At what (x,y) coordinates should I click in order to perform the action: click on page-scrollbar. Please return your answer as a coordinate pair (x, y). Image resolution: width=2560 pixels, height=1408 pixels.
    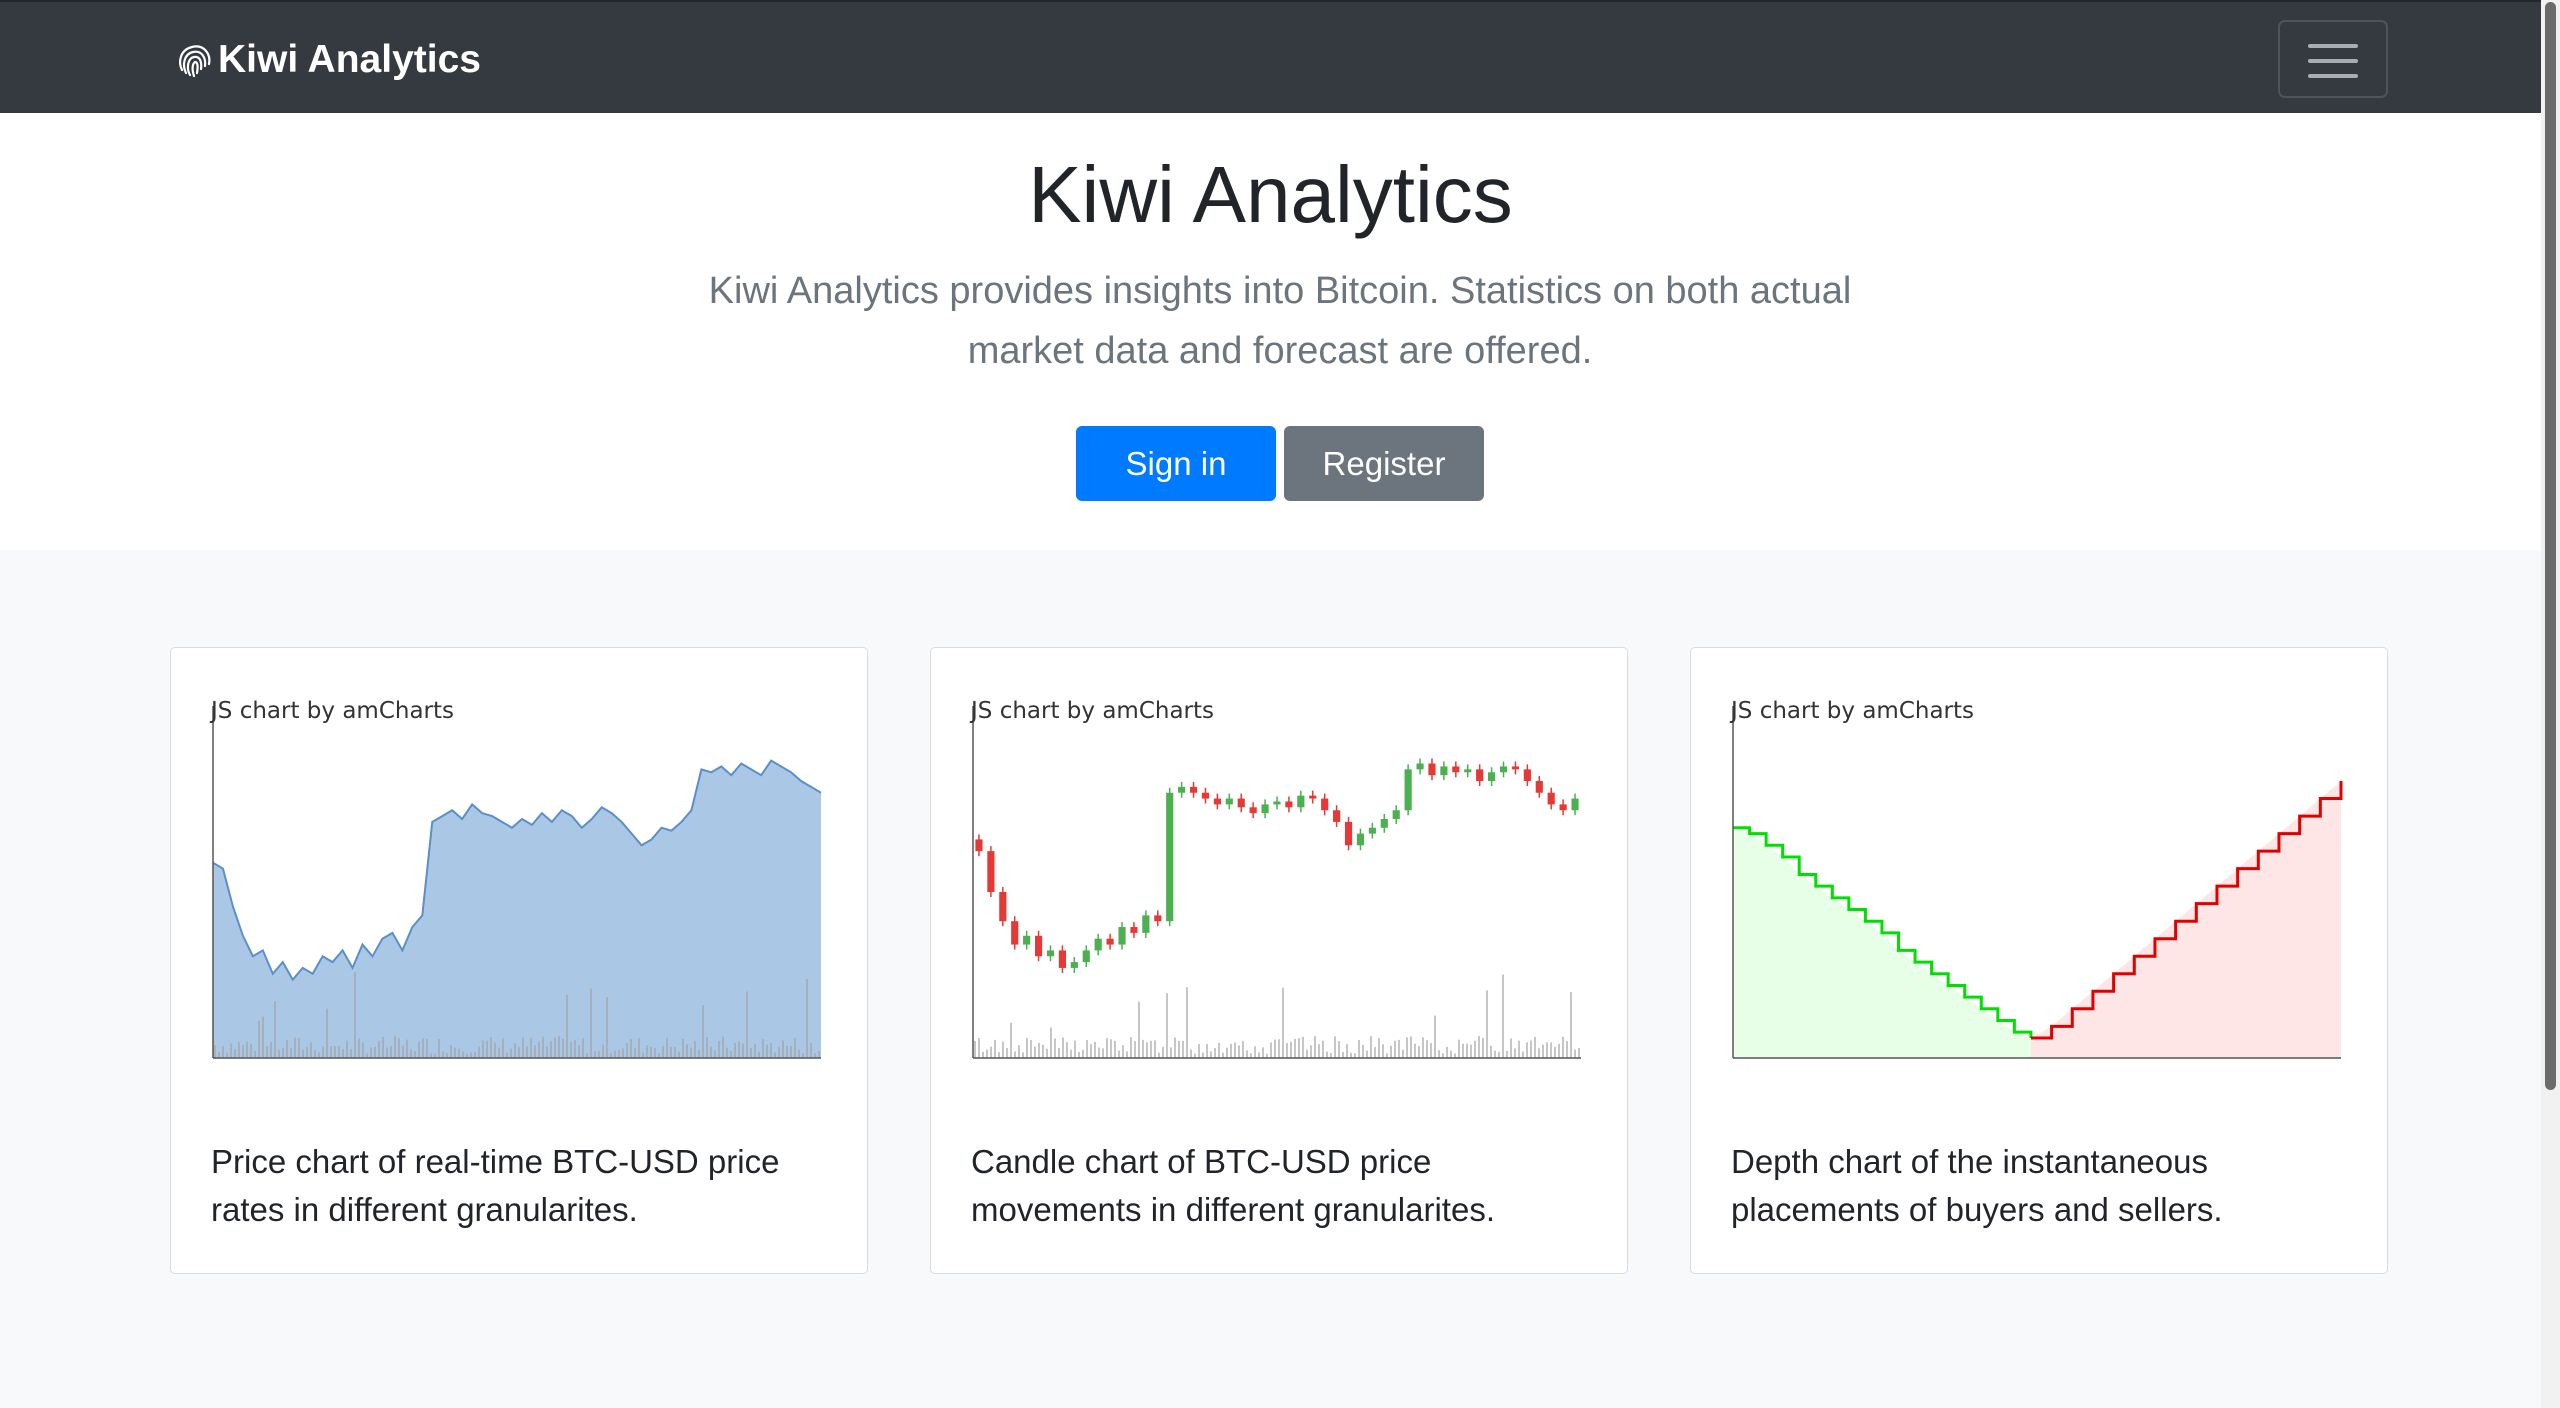
    Looking at the image, I should click on (2550, 704).